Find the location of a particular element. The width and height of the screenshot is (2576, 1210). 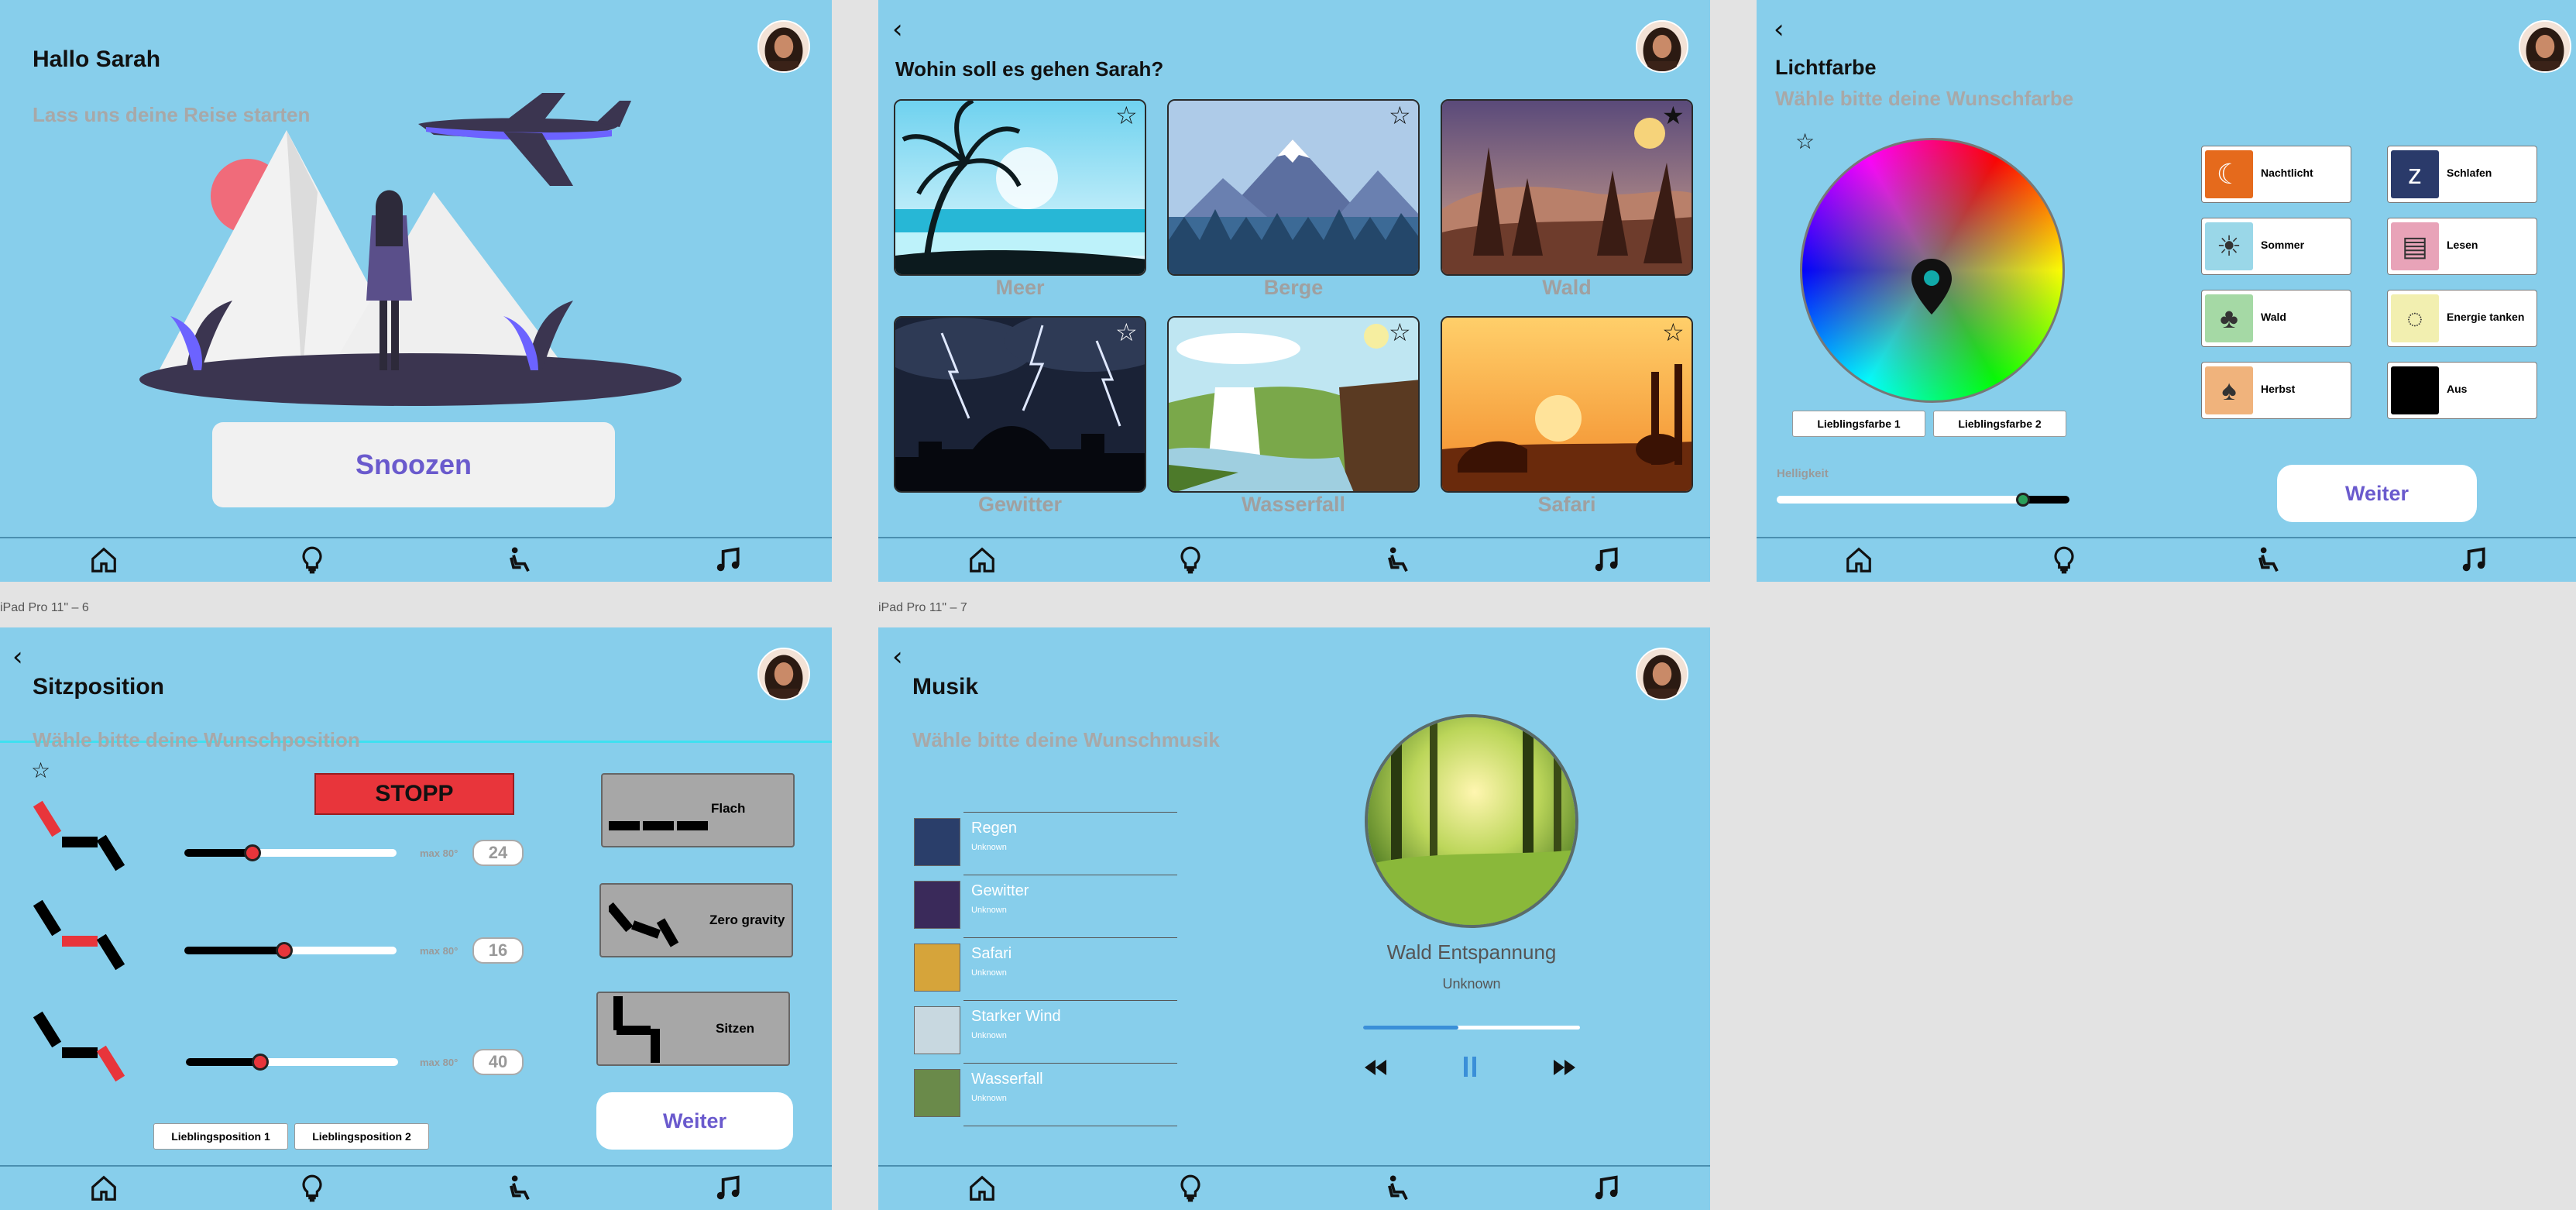

sitting-position-icon is located at coordinates (636, 1029).